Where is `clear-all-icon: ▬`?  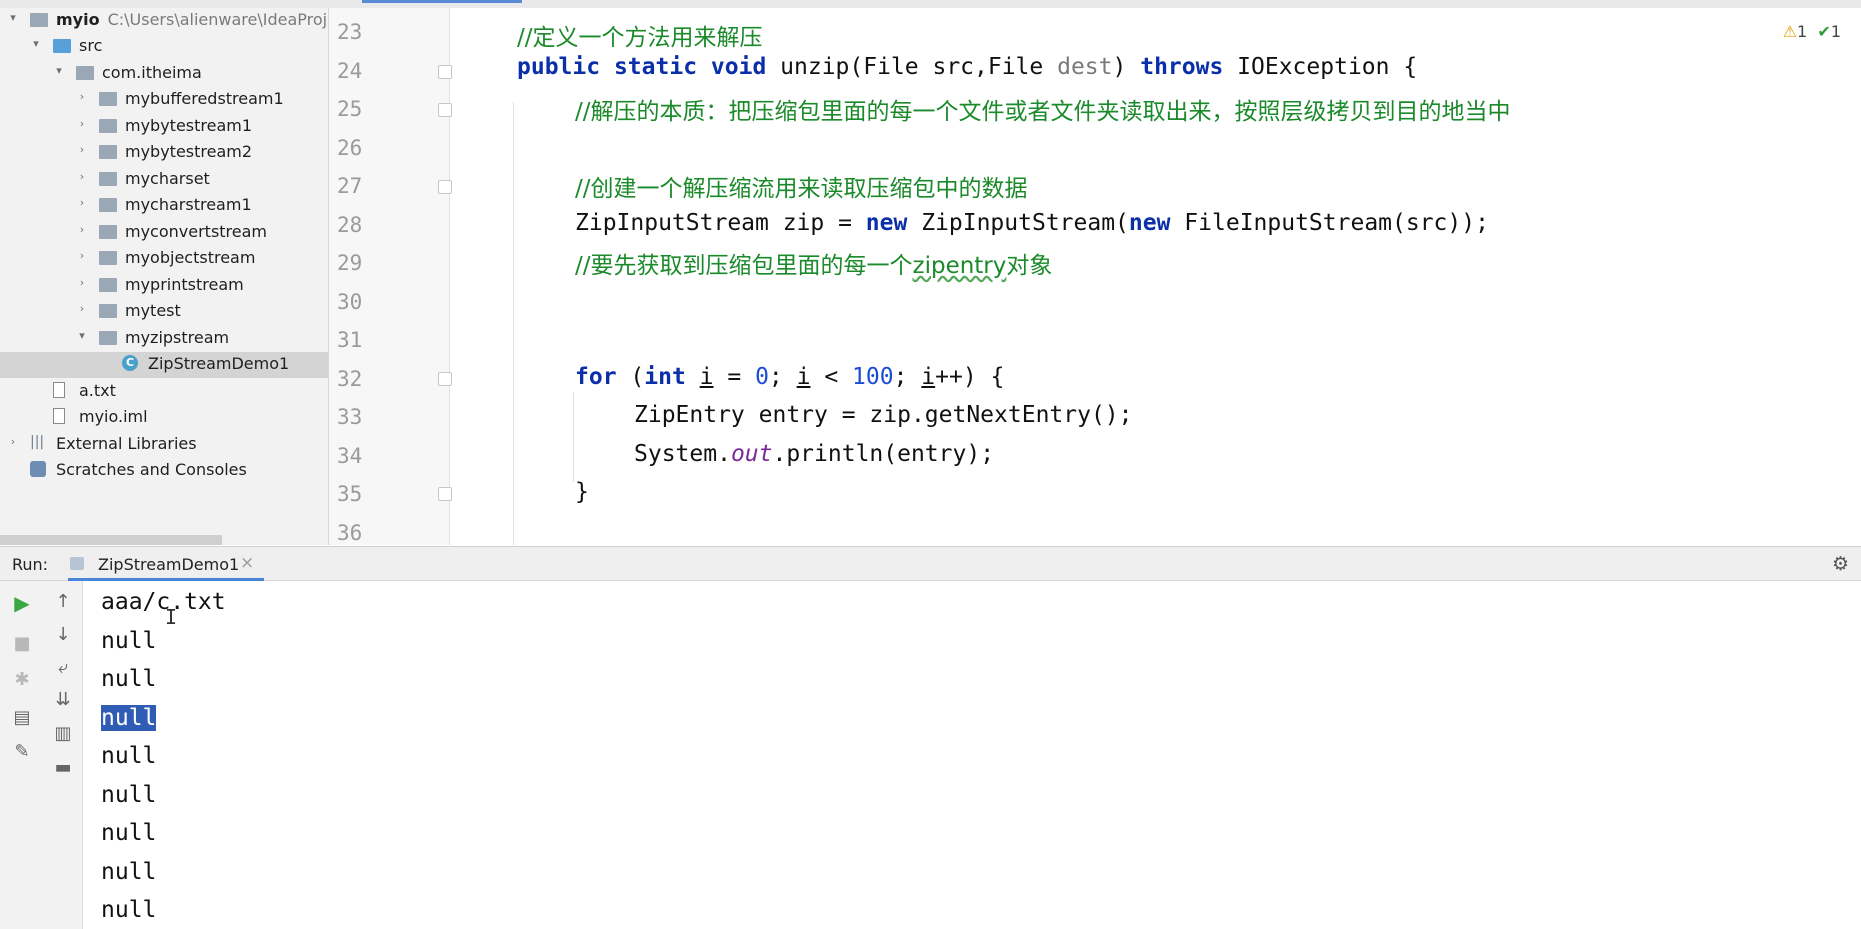
clear-all-icon: ▬ is located at coordinates (63, 767).